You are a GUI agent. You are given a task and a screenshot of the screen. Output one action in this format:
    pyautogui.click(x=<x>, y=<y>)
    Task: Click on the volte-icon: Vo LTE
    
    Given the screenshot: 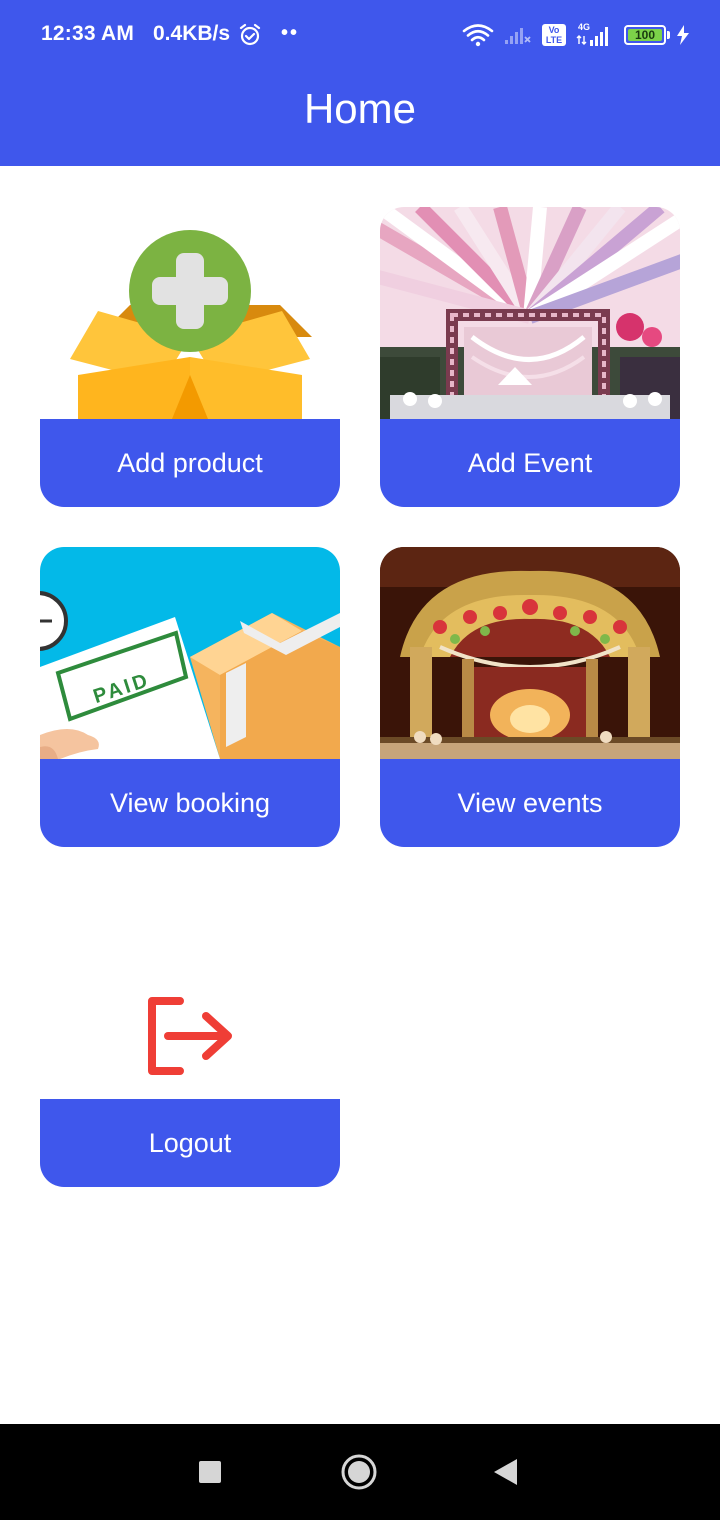 What is the action you would take?
    pyautogui.click(x=554, y=35)
    